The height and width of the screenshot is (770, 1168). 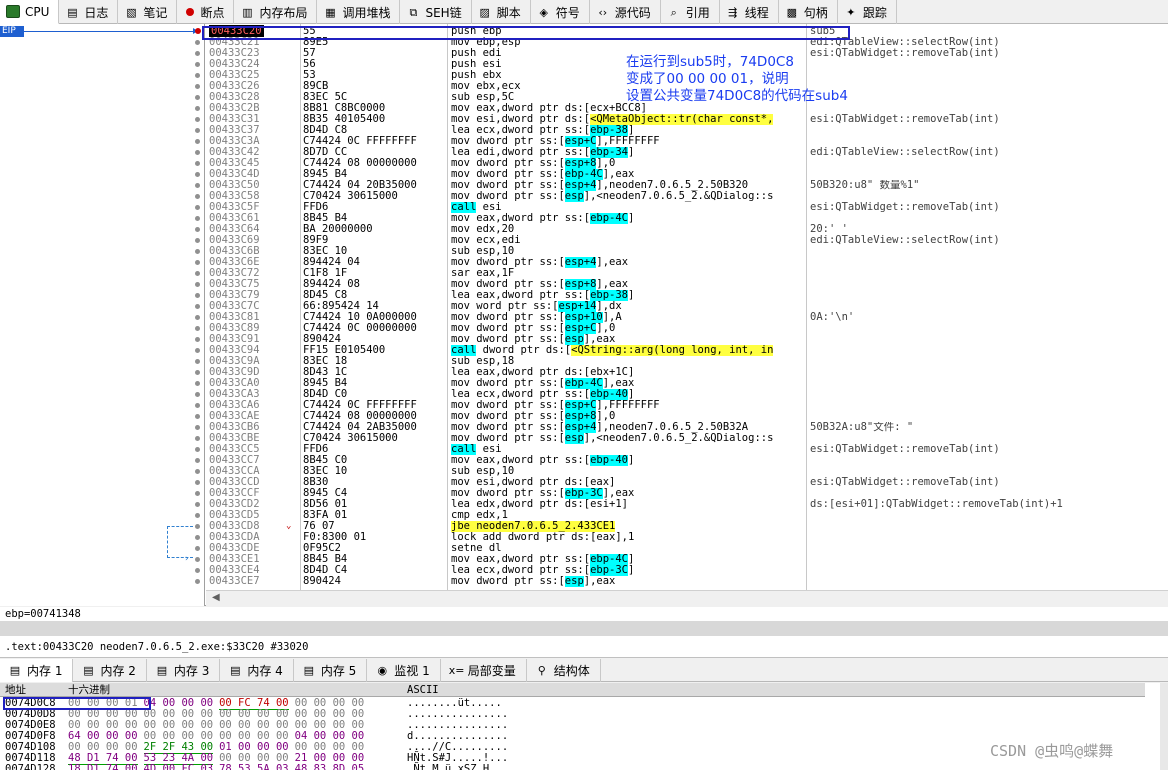 What do you see at coordinates (331, 670) in the screenshot?
I see `bottom-tab-5: ▤ 内存 5` at bounding box center [331, 670].